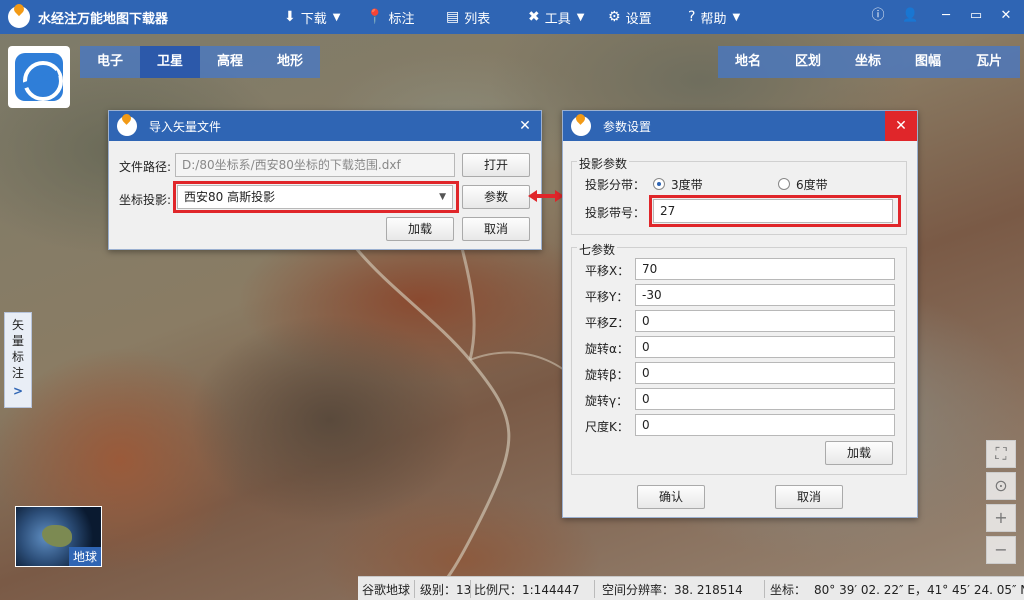 The height and width of the screenshot is (600, 1024). I want to click on param-rot-gamma-input: 0, so click(765, 399).